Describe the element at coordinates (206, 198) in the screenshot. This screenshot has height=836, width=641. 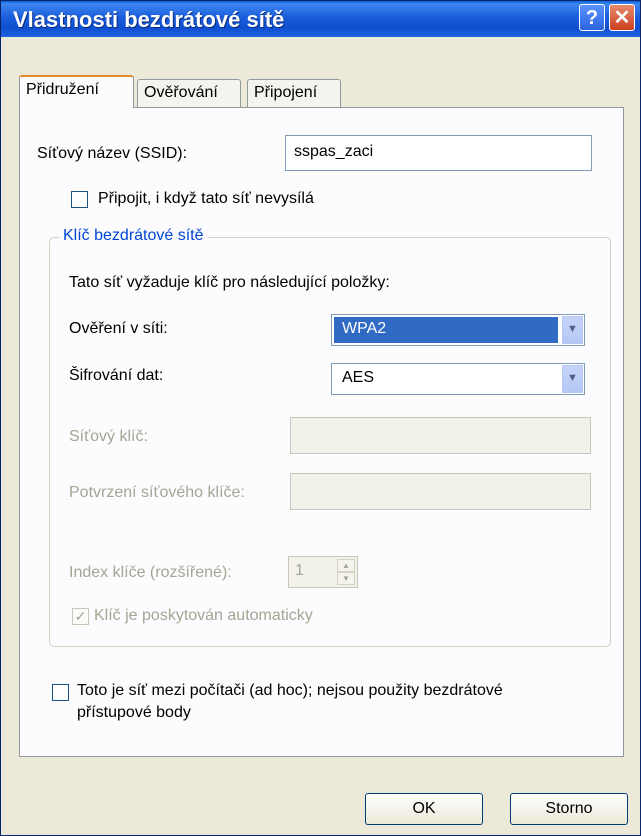
I see `connect-hidden-label: Připojit, i když tato síť nevysílá` at that location.